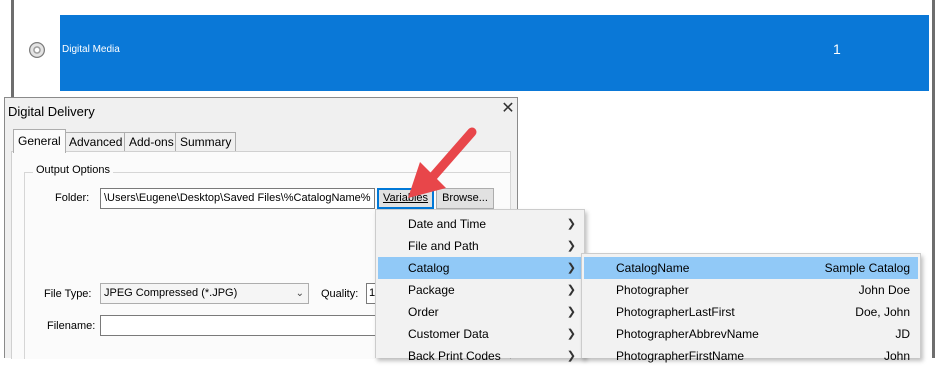  What do you see at coordinates (675, 312) in the screenshot?
I see `submenu-item-label: PhotographerLastFirst` at bounding box center [675, 312].